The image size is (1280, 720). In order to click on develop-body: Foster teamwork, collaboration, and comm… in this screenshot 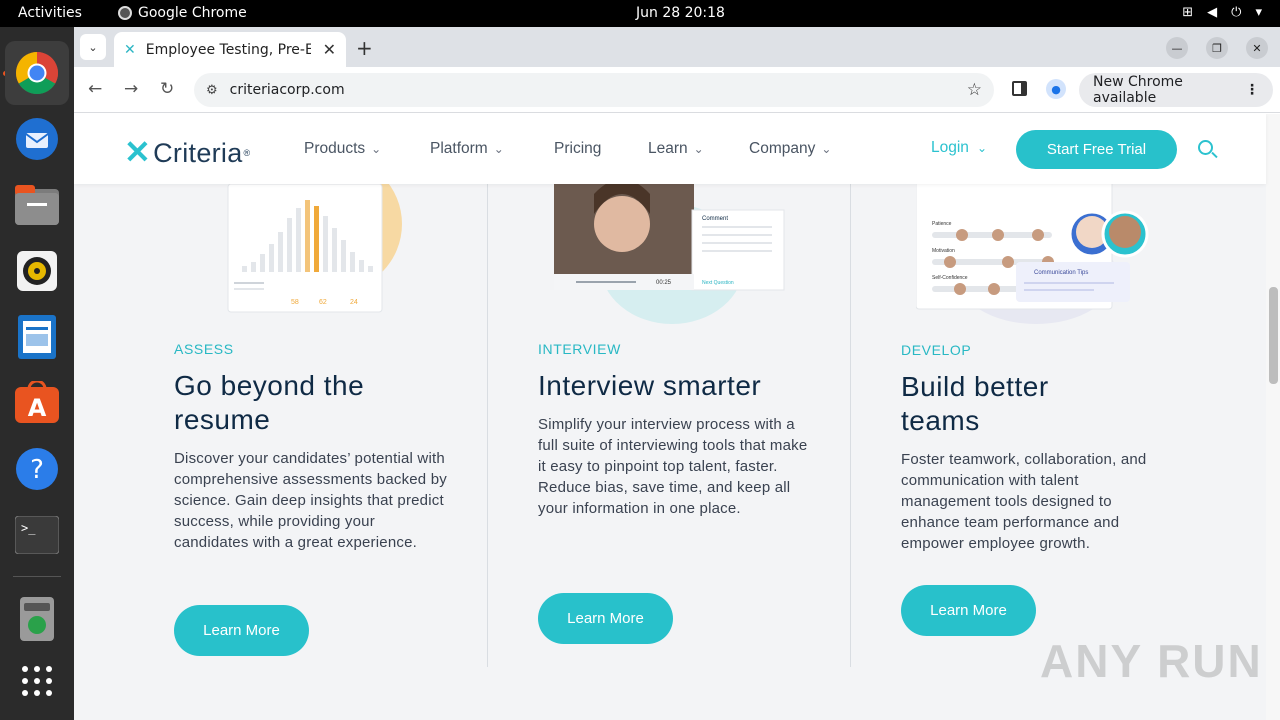, I will do `click(1024, 501)`.